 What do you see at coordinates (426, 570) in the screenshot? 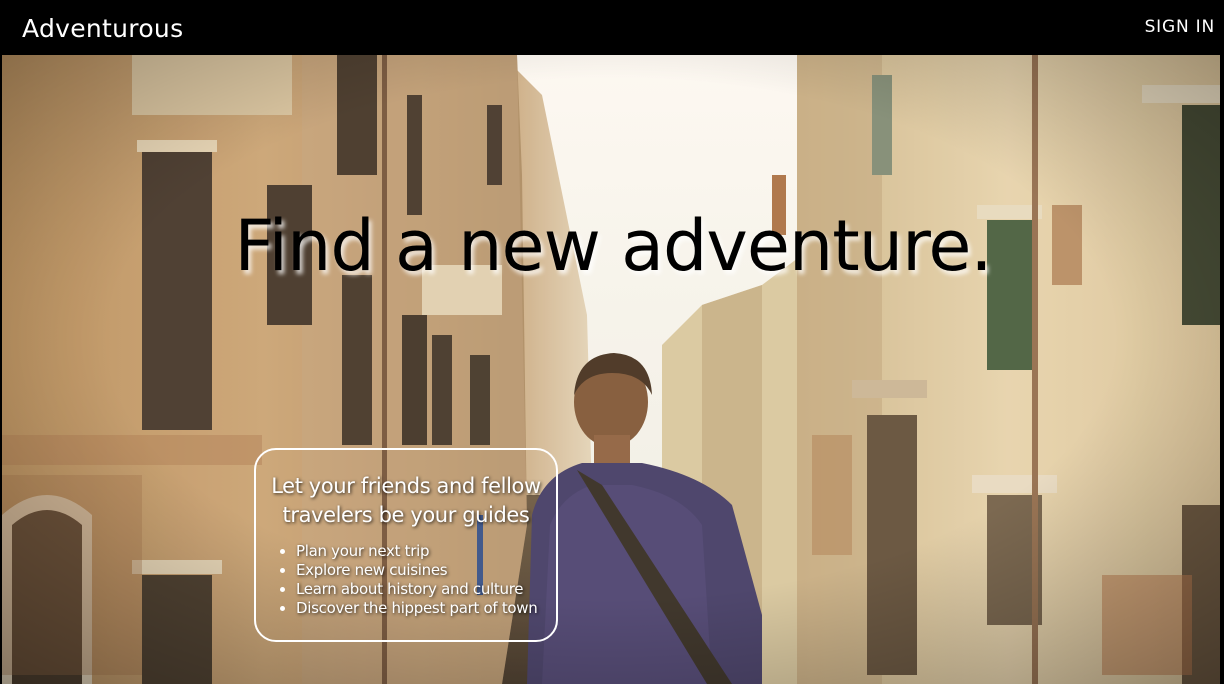
I see `list-item: Explore new cuisines` at bounding box center [426, 570].